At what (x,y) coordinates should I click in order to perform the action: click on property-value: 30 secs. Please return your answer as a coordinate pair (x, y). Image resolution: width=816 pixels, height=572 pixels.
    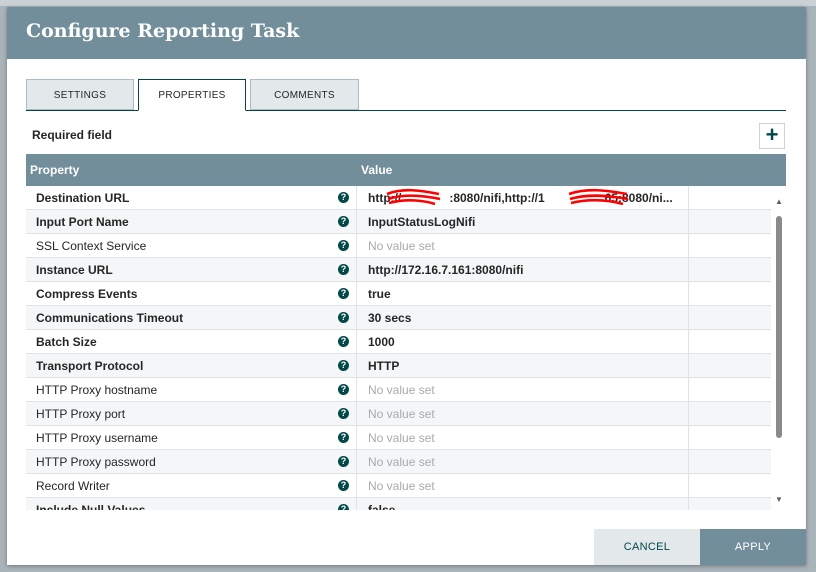
    Looking at the image, I should click on (389, 318).